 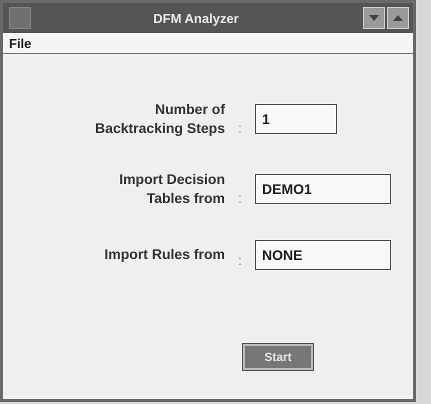 What do you see at coordinates (278, 357) in the screenshot?
I see `start-button: Start` at bounding box center [278, 357].